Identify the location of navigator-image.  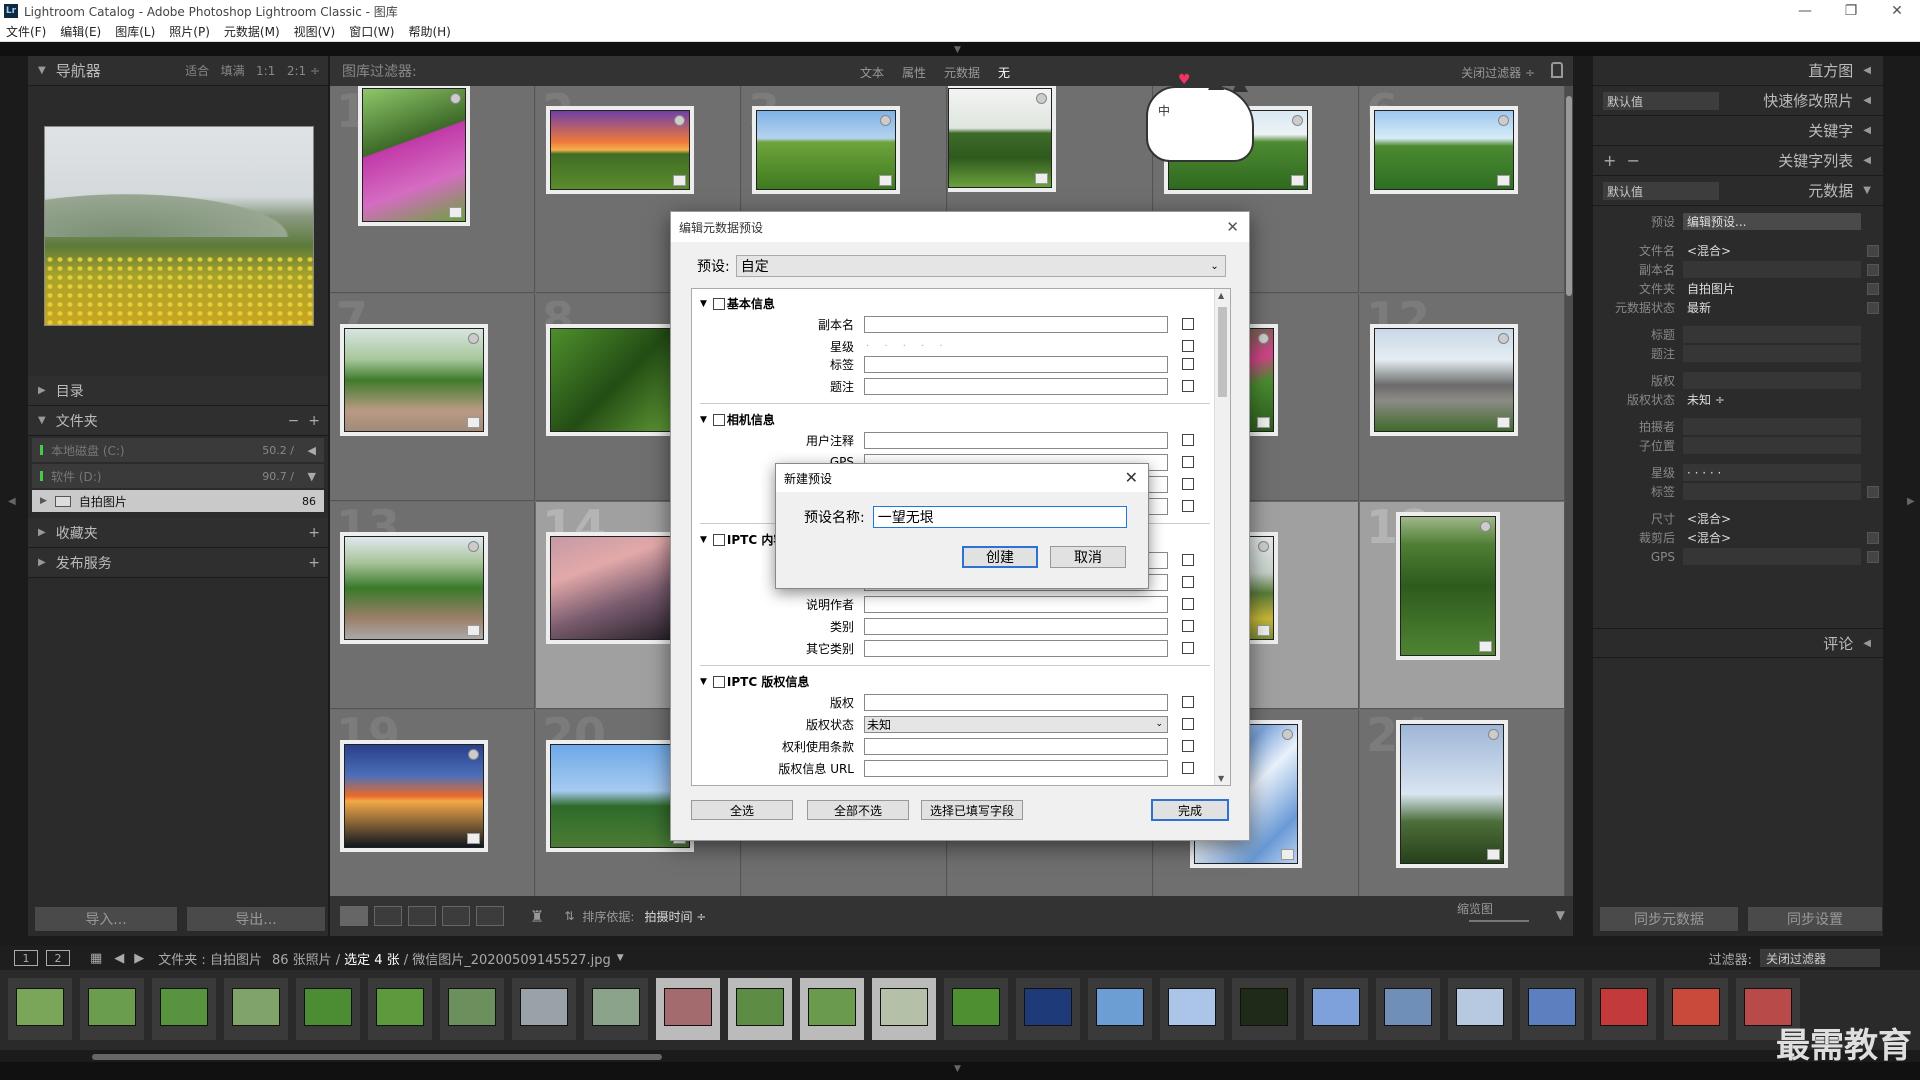
(179, 226).